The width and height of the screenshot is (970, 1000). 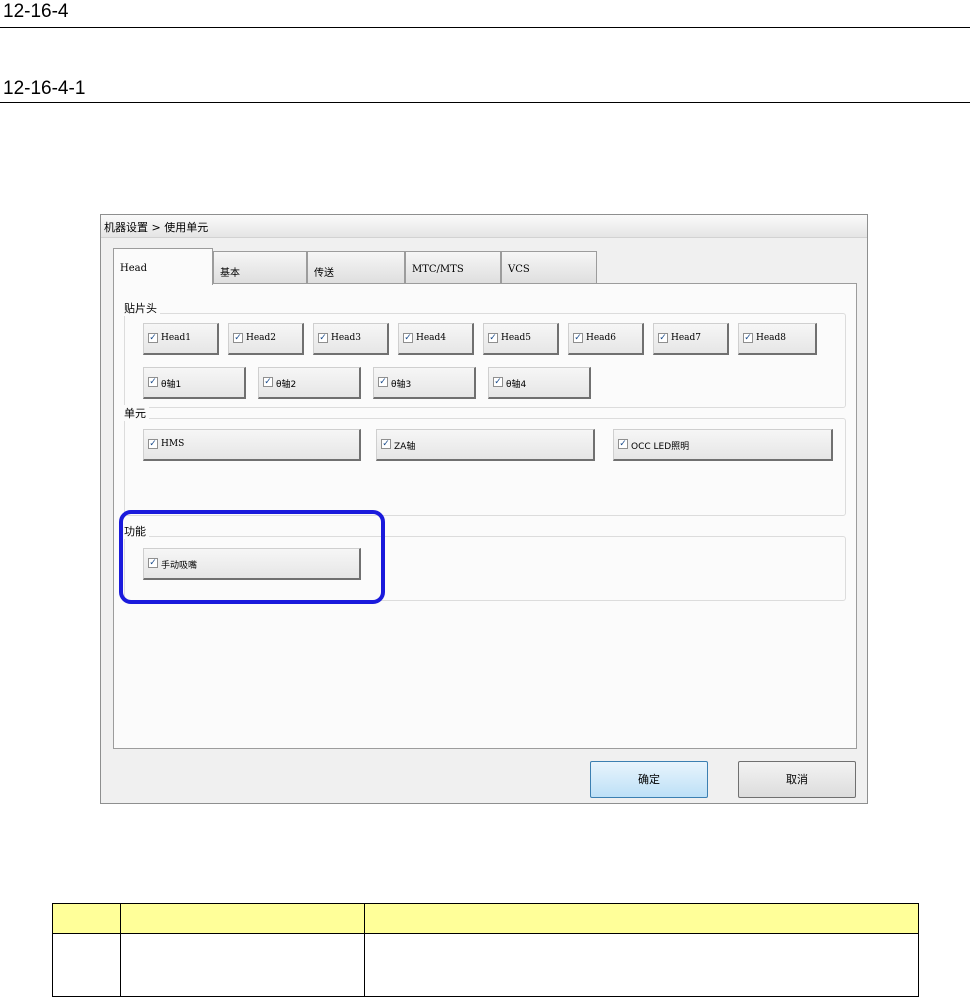 I want to click on description-table, so click(x=485, y=950).